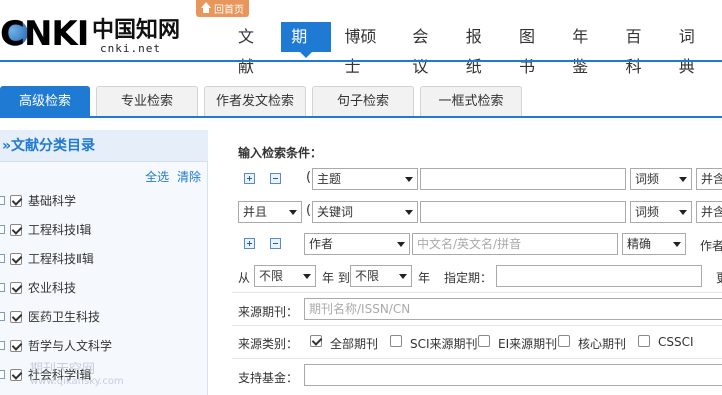 This screenshot has height=395, width=722. What do you see at coordinates (513, 375) in the screenshot?
I see `fund-input` at bounding box center [513, 375].